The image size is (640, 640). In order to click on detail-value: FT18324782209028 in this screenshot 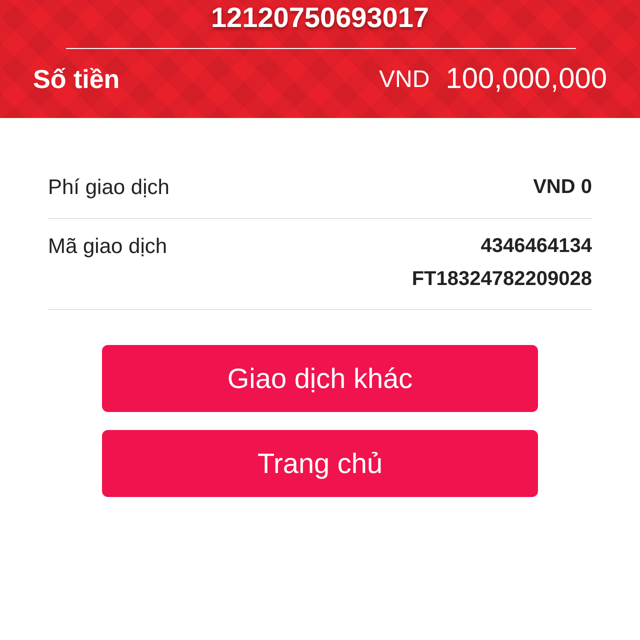, I will do `click(502, 279)`.